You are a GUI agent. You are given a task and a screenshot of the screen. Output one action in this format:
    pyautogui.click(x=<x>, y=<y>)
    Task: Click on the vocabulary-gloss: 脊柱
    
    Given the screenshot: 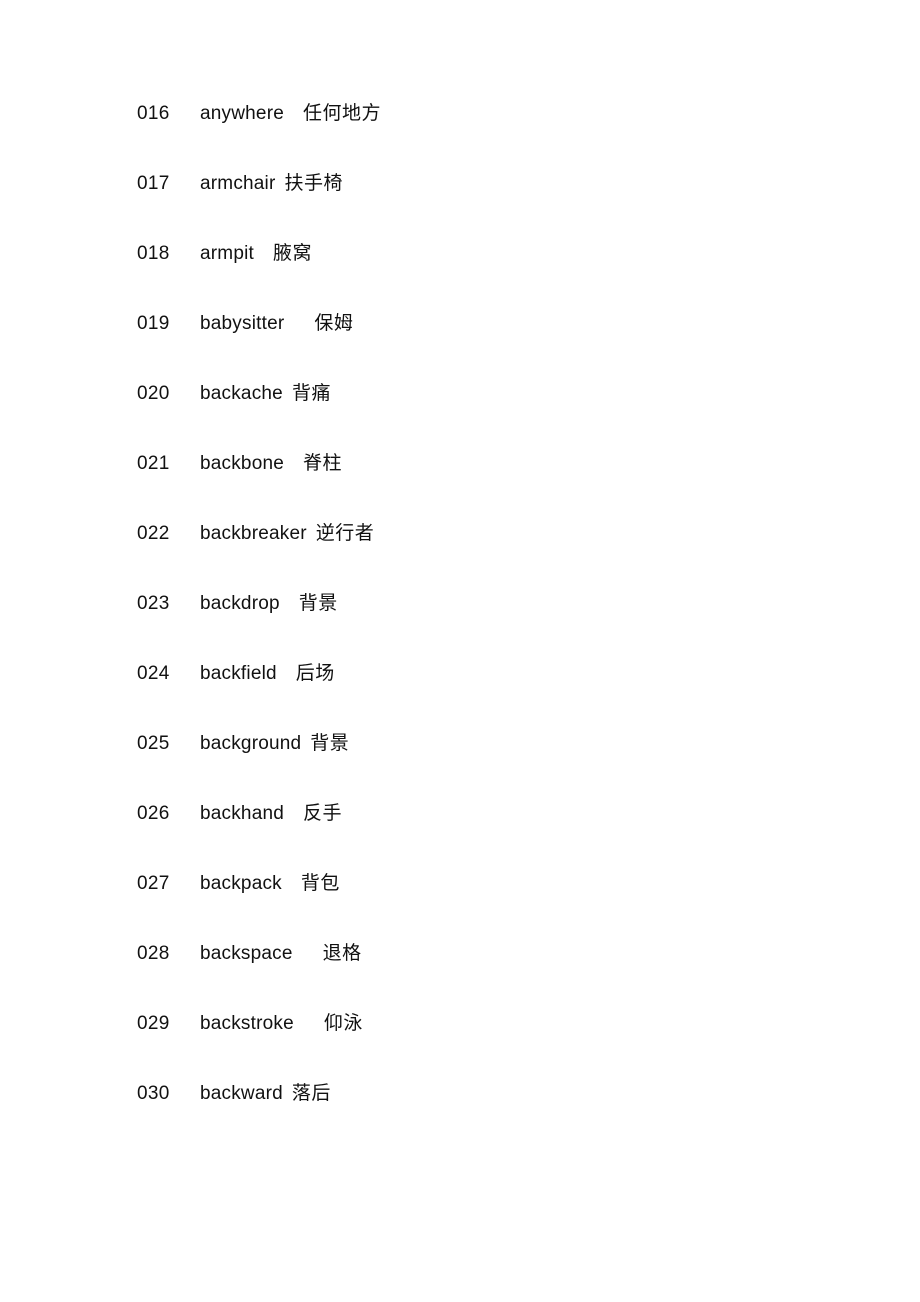 What is the action you would take?
    pyautogui.click(x=323, y=463)
    